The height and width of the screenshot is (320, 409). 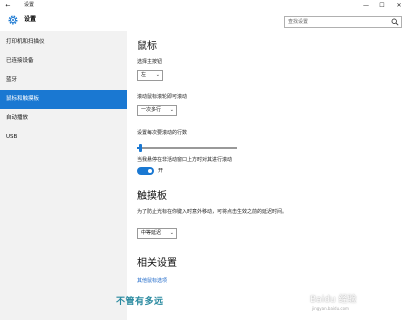 What do you see at coordinates (151, 110) in the screenshot?
I see `scroll-value: 一次多行` at bounding box center [151, 110].